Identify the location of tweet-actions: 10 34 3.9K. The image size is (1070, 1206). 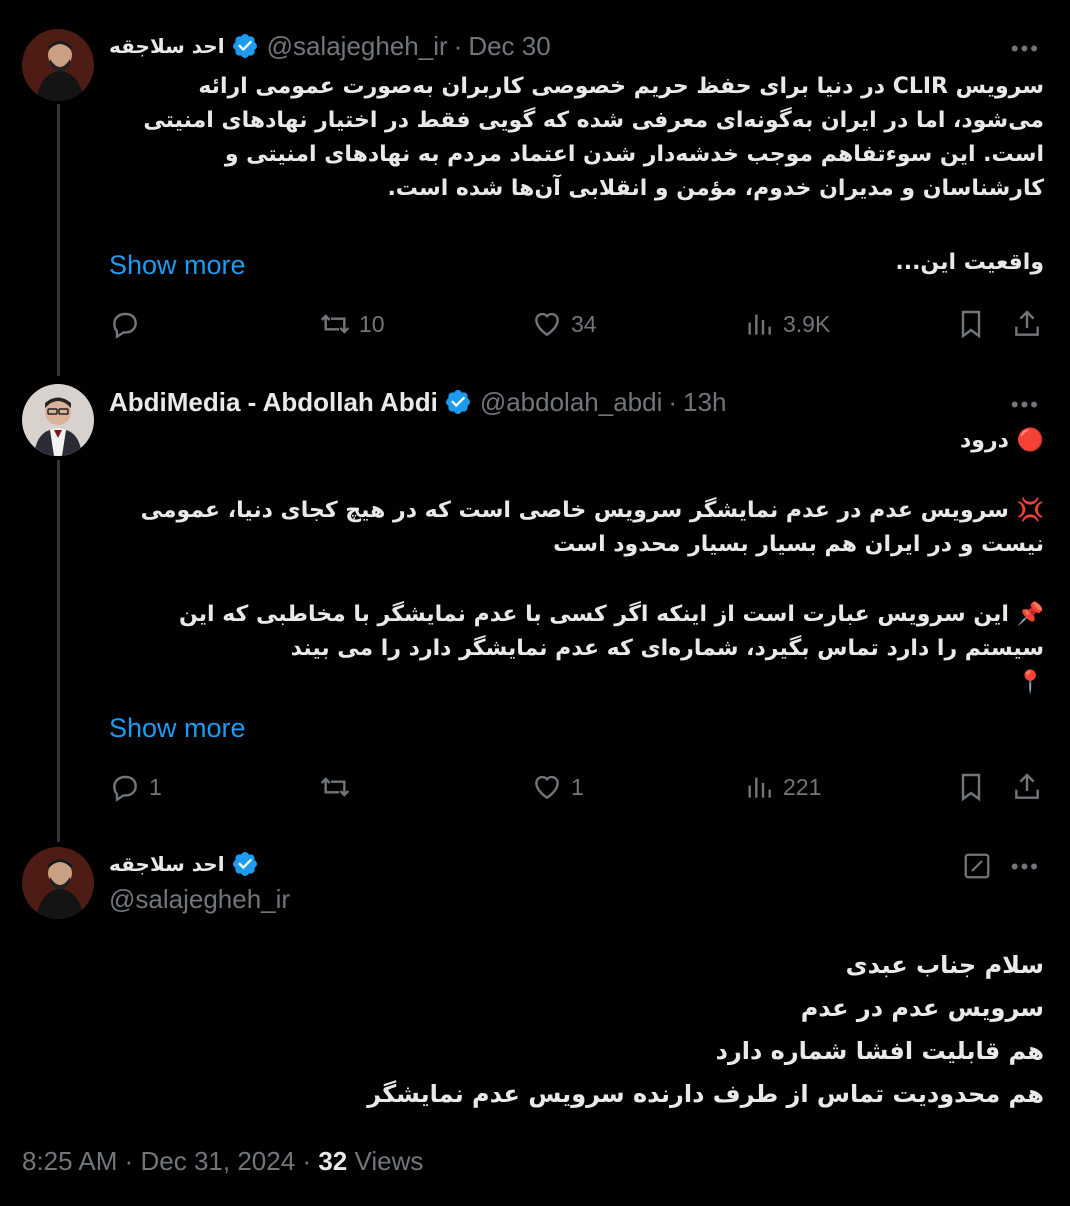
(576, 324).